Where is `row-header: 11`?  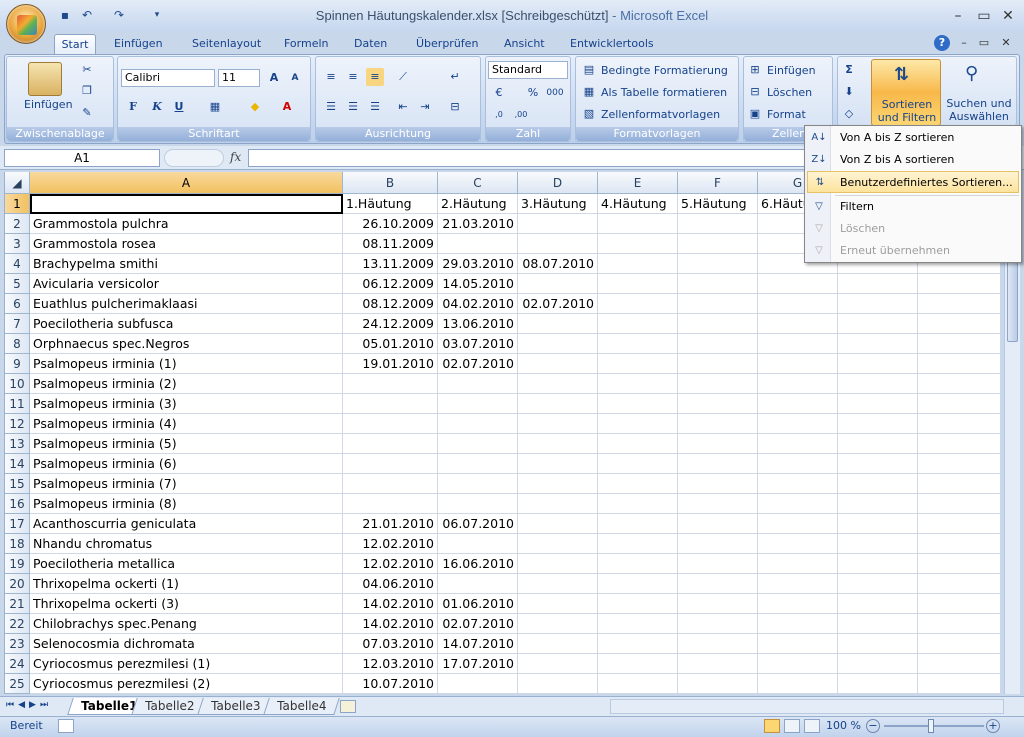
row-header: 11 is located at coordinates (17, 404).